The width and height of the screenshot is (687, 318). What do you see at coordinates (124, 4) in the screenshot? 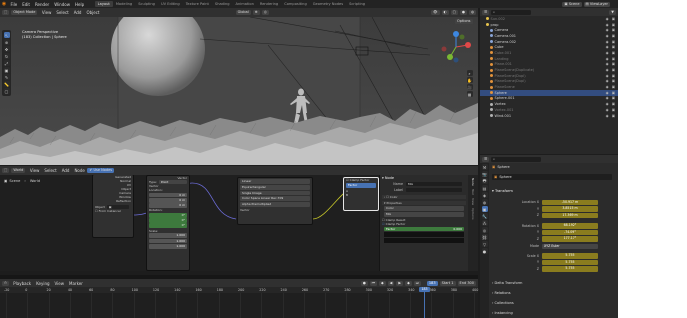
I see `tab-modeling: Modeling` at bounding box center [124, 4].